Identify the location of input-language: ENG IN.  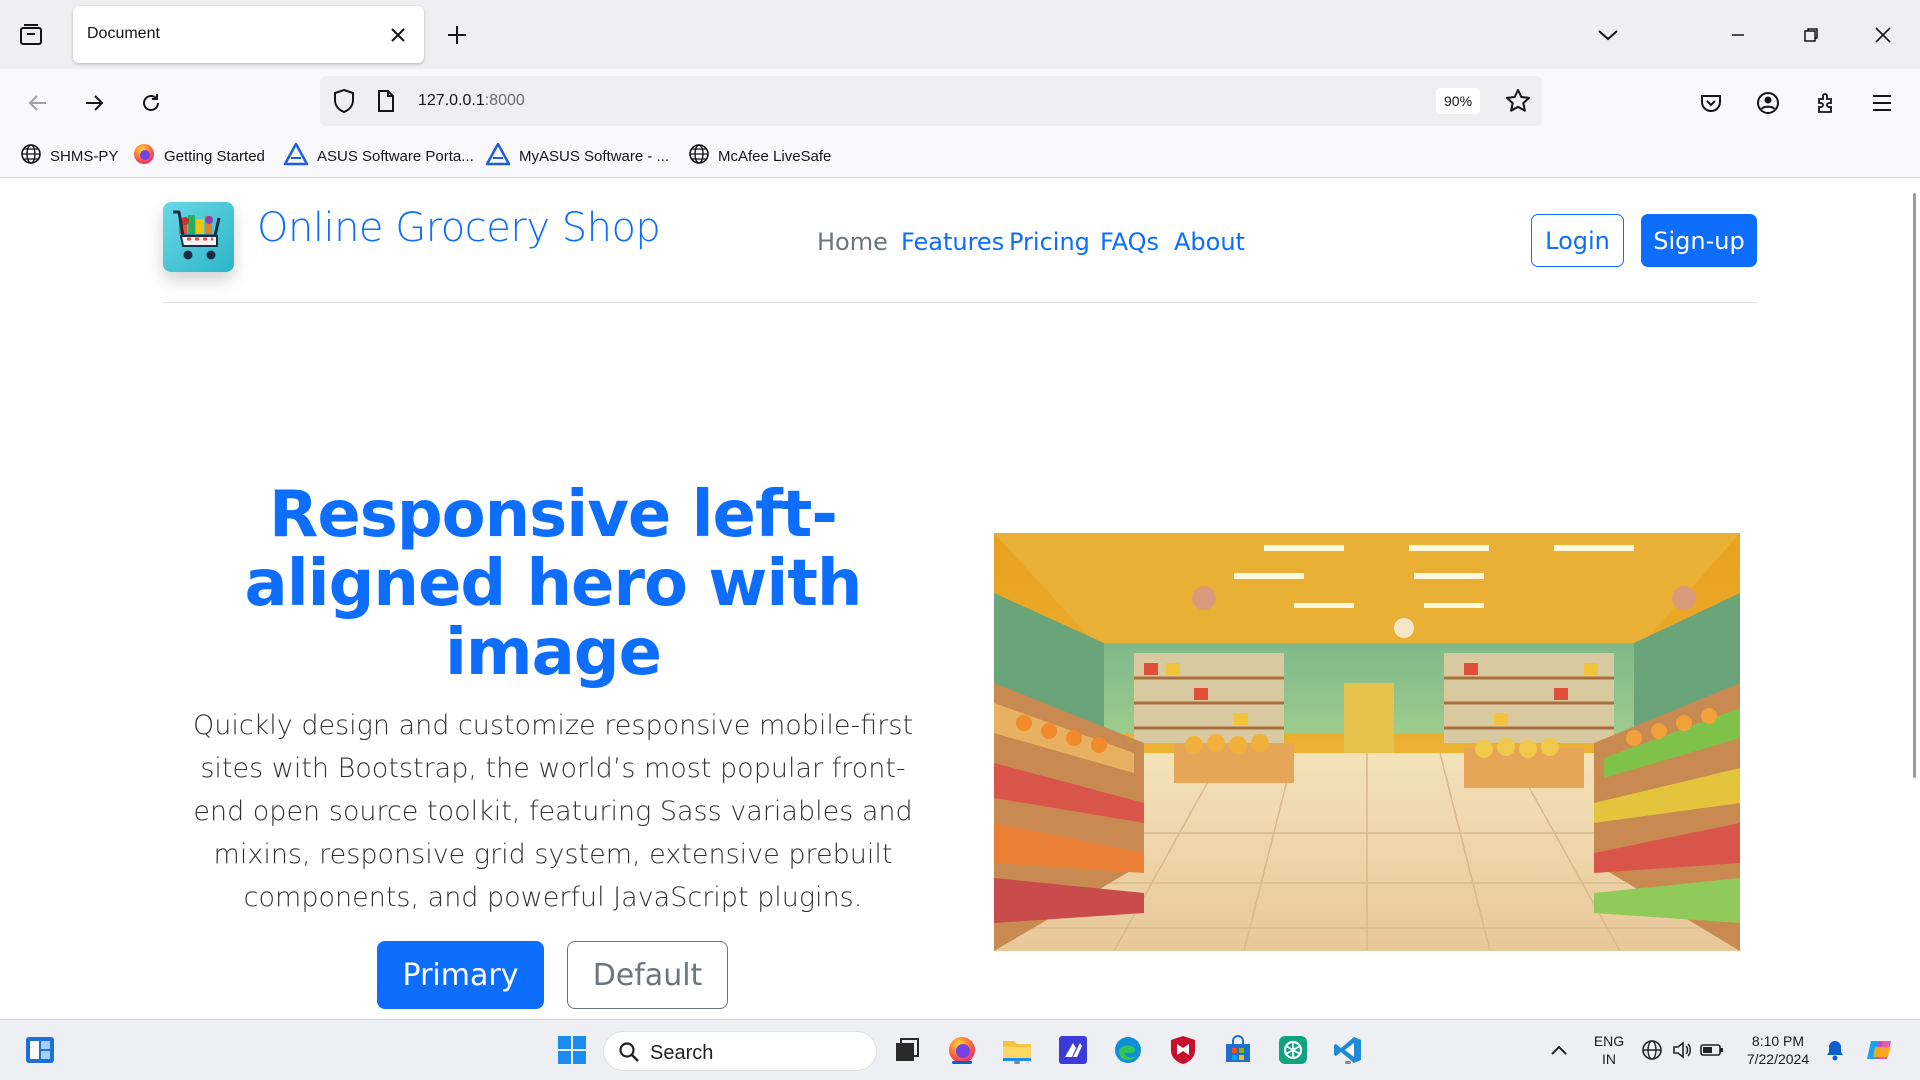
(1609, 1050).